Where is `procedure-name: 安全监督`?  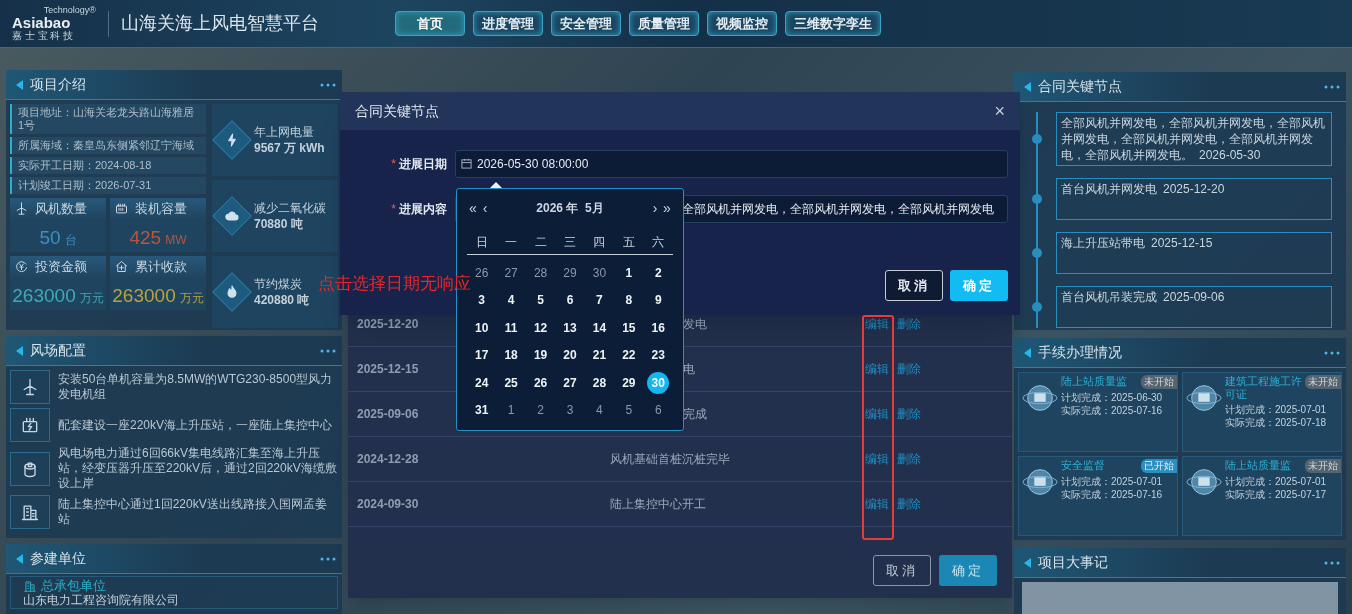
procedure-name: 安全监督 is located at coordinates (1083, 465).